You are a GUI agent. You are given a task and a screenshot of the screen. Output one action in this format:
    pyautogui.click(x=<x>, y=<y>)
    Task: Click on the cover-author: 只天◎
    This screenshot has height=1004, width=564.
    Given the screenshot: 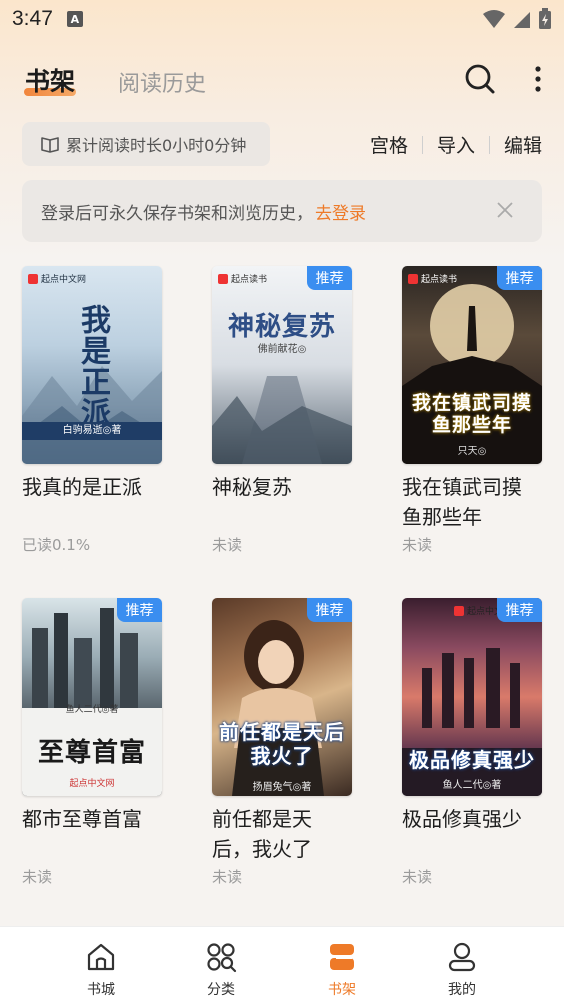 What is the action you would take?
    pyautogui.click(x=472, y=451)
    